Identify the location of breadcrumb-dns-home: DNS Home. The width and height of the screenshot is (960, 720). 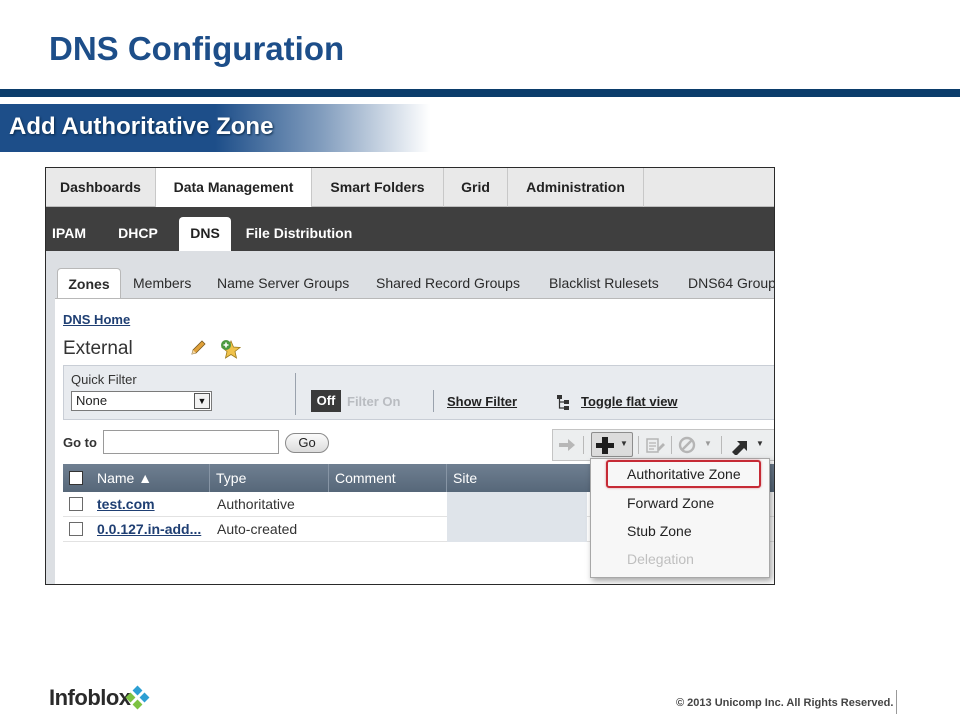
(96, 319).